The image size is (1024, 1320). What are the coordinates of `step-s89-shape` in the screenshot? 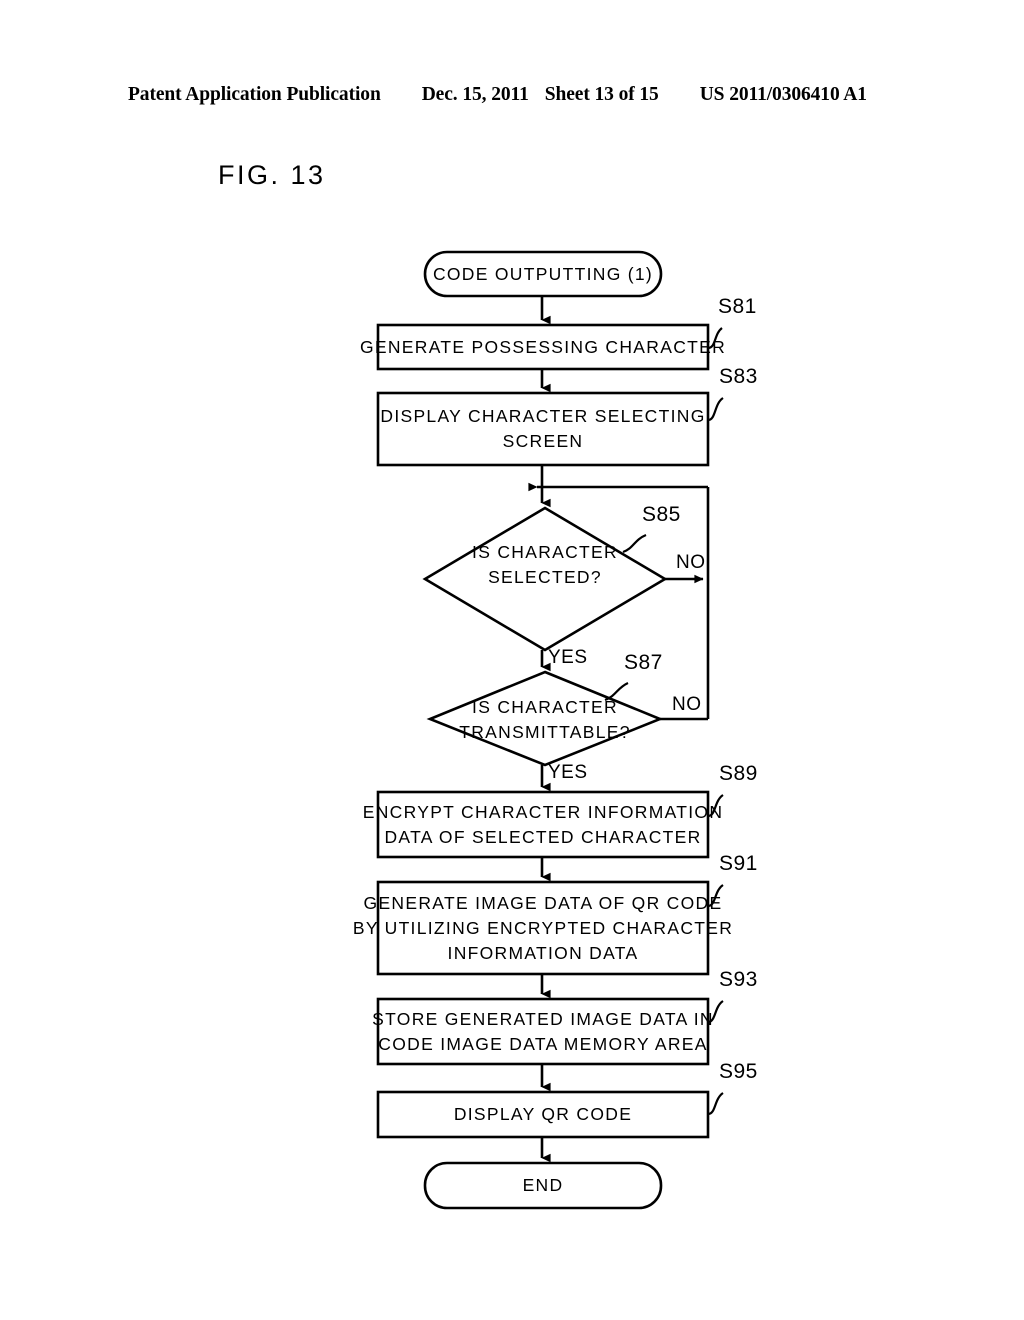 It's located at (543, 824).